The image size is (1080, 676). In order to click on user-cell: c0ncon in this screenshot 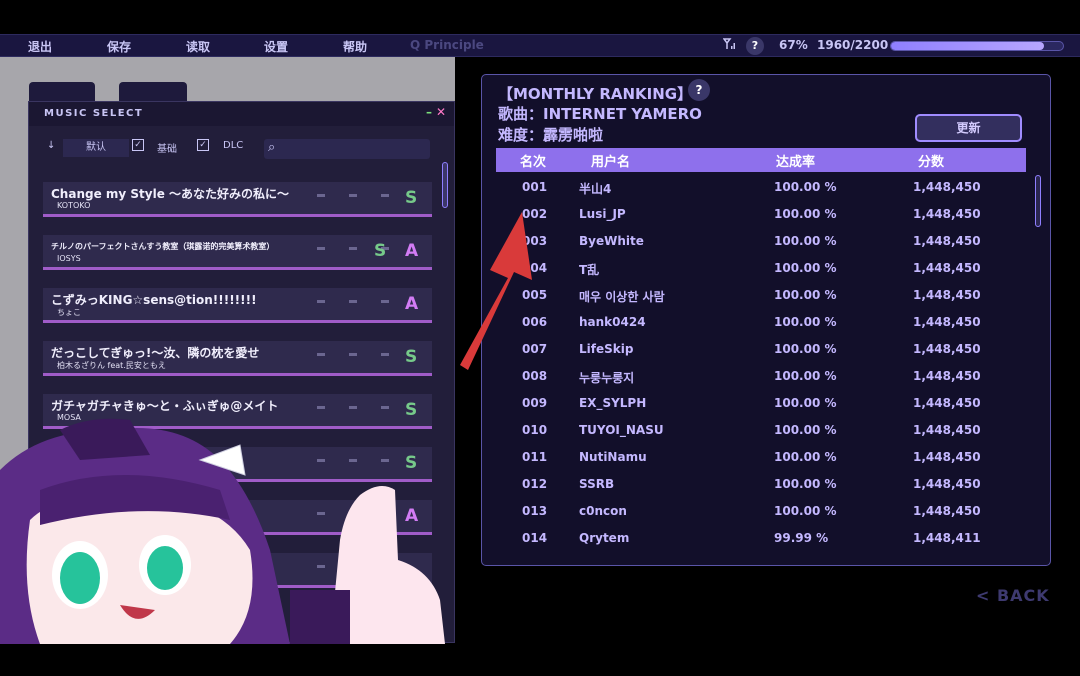, I will do `click(603, 511)`.